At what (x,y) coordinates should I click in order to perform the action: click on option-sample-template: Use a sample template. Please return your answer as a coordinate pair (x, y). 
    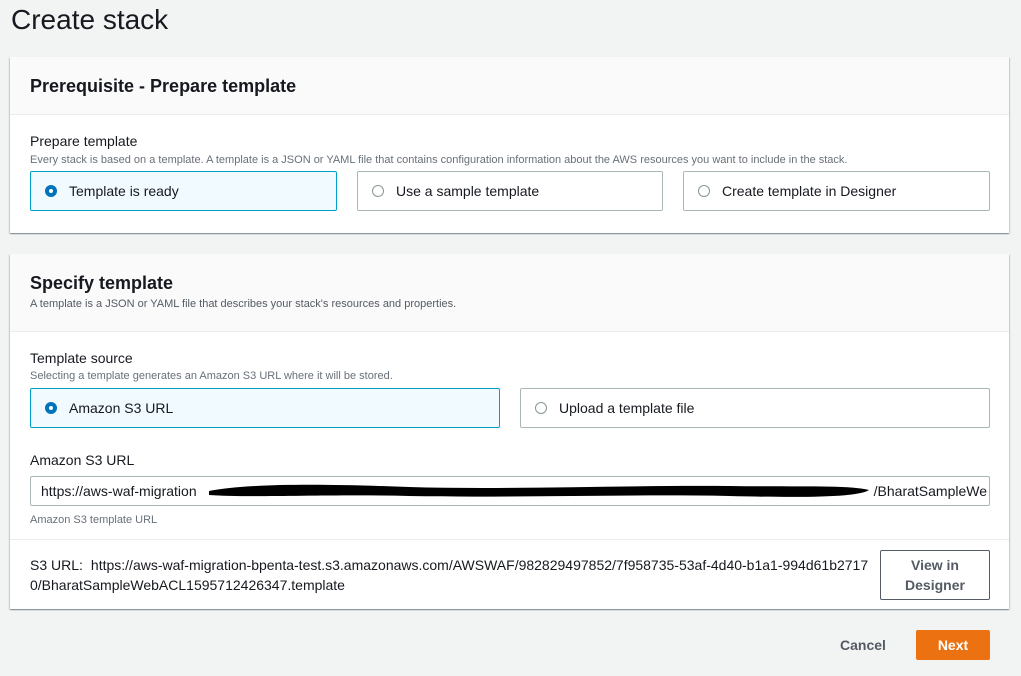
    Looking at the image, I should click on (510, 191).